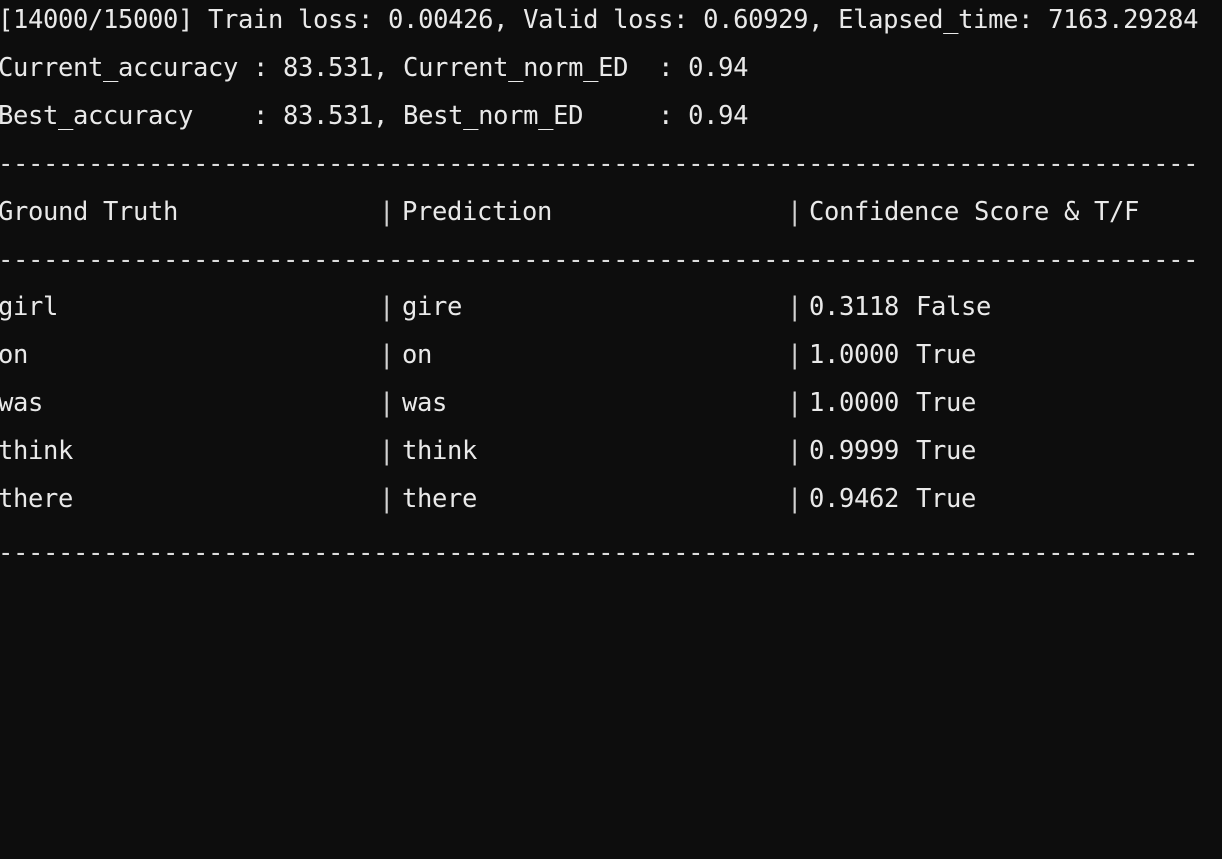 This screenshot has width=1222, height=859. What do you see at coordinates (610, 307) in the screenshot?
I see `table-row: girl | gire | 0.3118 False` at bounding box center [610, 307].